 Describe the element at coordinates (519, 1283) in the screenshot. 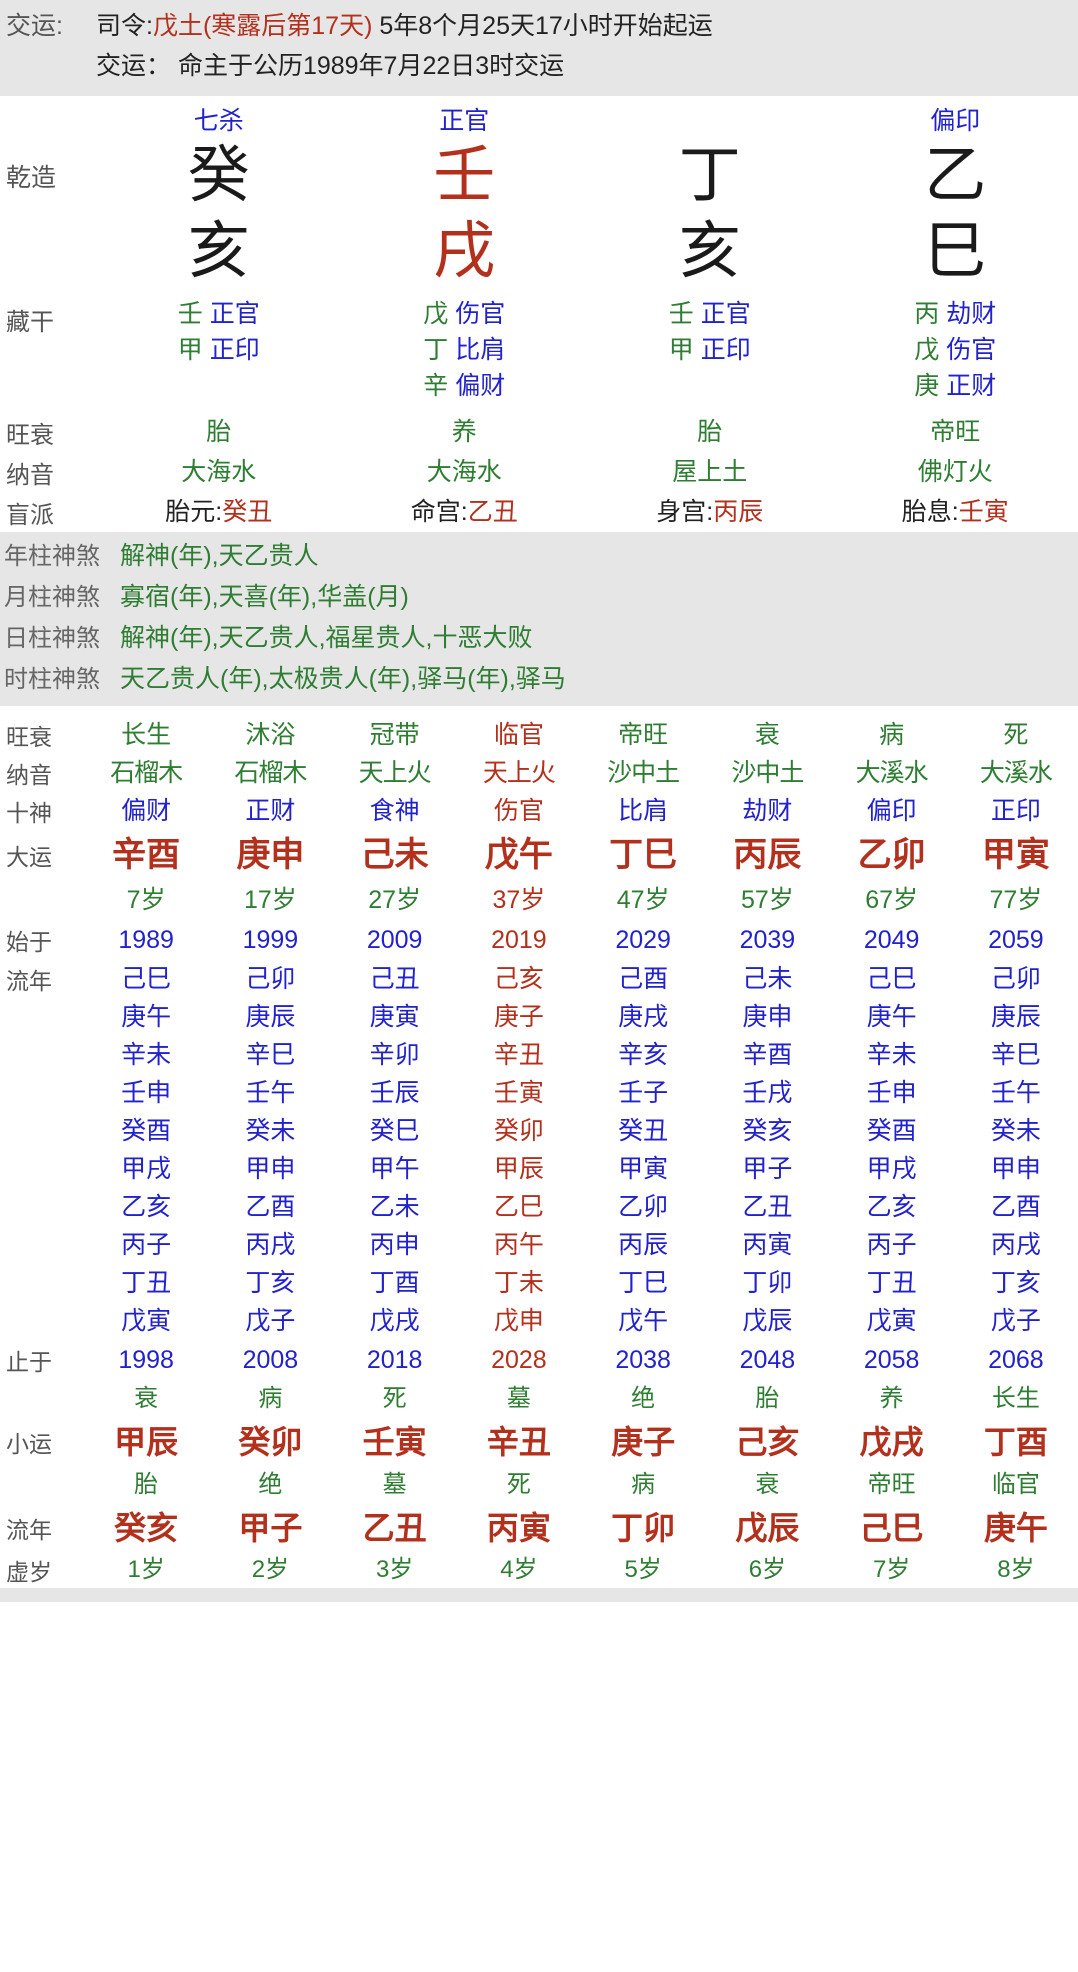

I see `liunian-cell: 丁未` at that location.